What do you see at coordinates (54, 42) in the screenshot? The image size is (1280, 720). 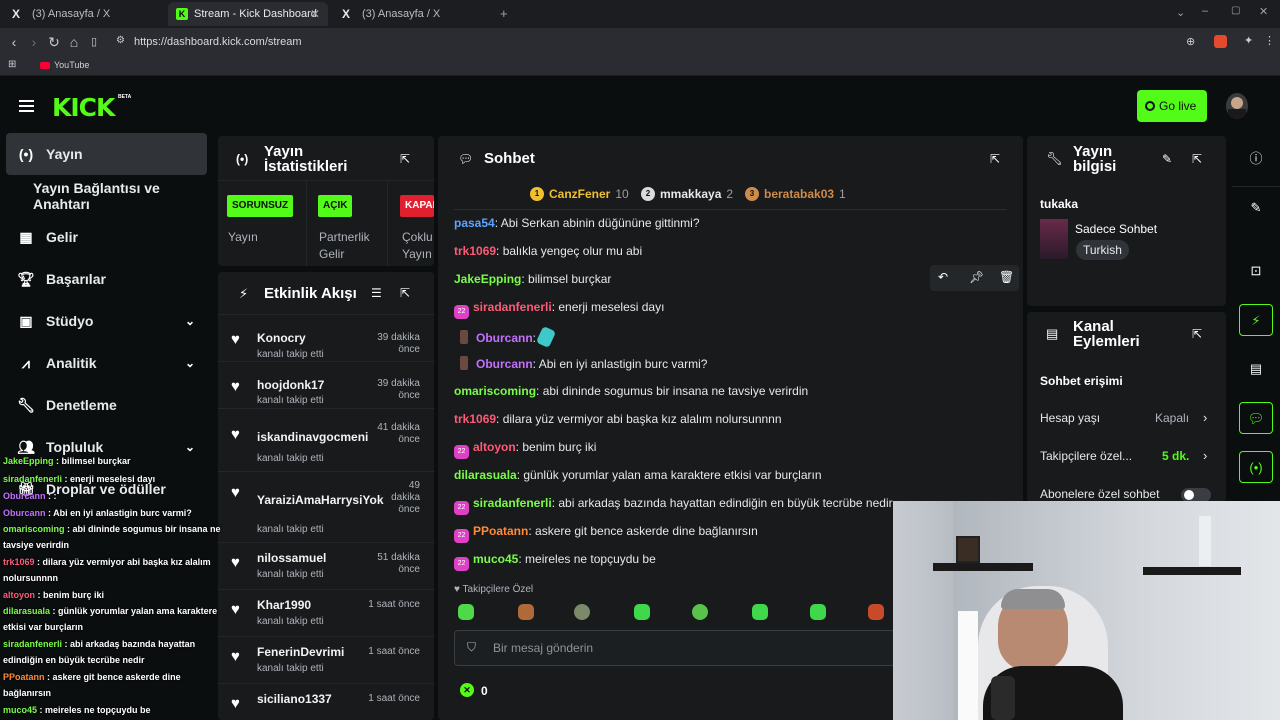 I see `reload-icon: ↻` at bounding box center [54, 42].